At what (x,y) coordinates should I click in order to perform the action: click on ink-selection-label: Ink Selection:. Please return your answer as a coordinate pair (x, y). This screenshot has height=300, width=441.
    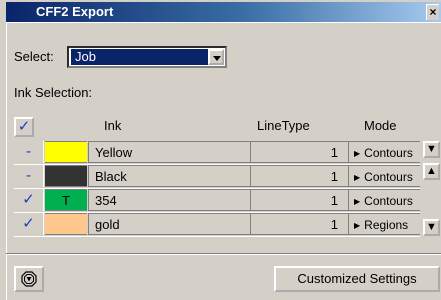
    Looking at the image, I should click on (53, 92).